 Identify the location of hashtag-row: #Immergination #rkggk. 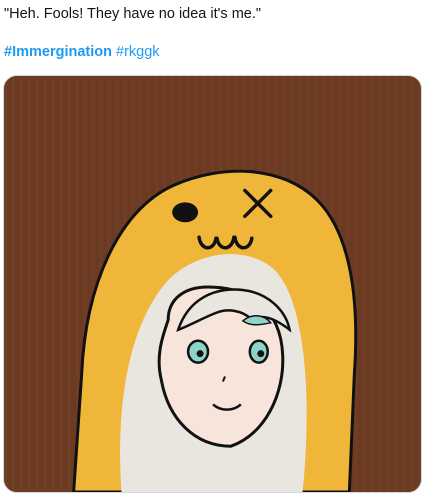
(82, 52).